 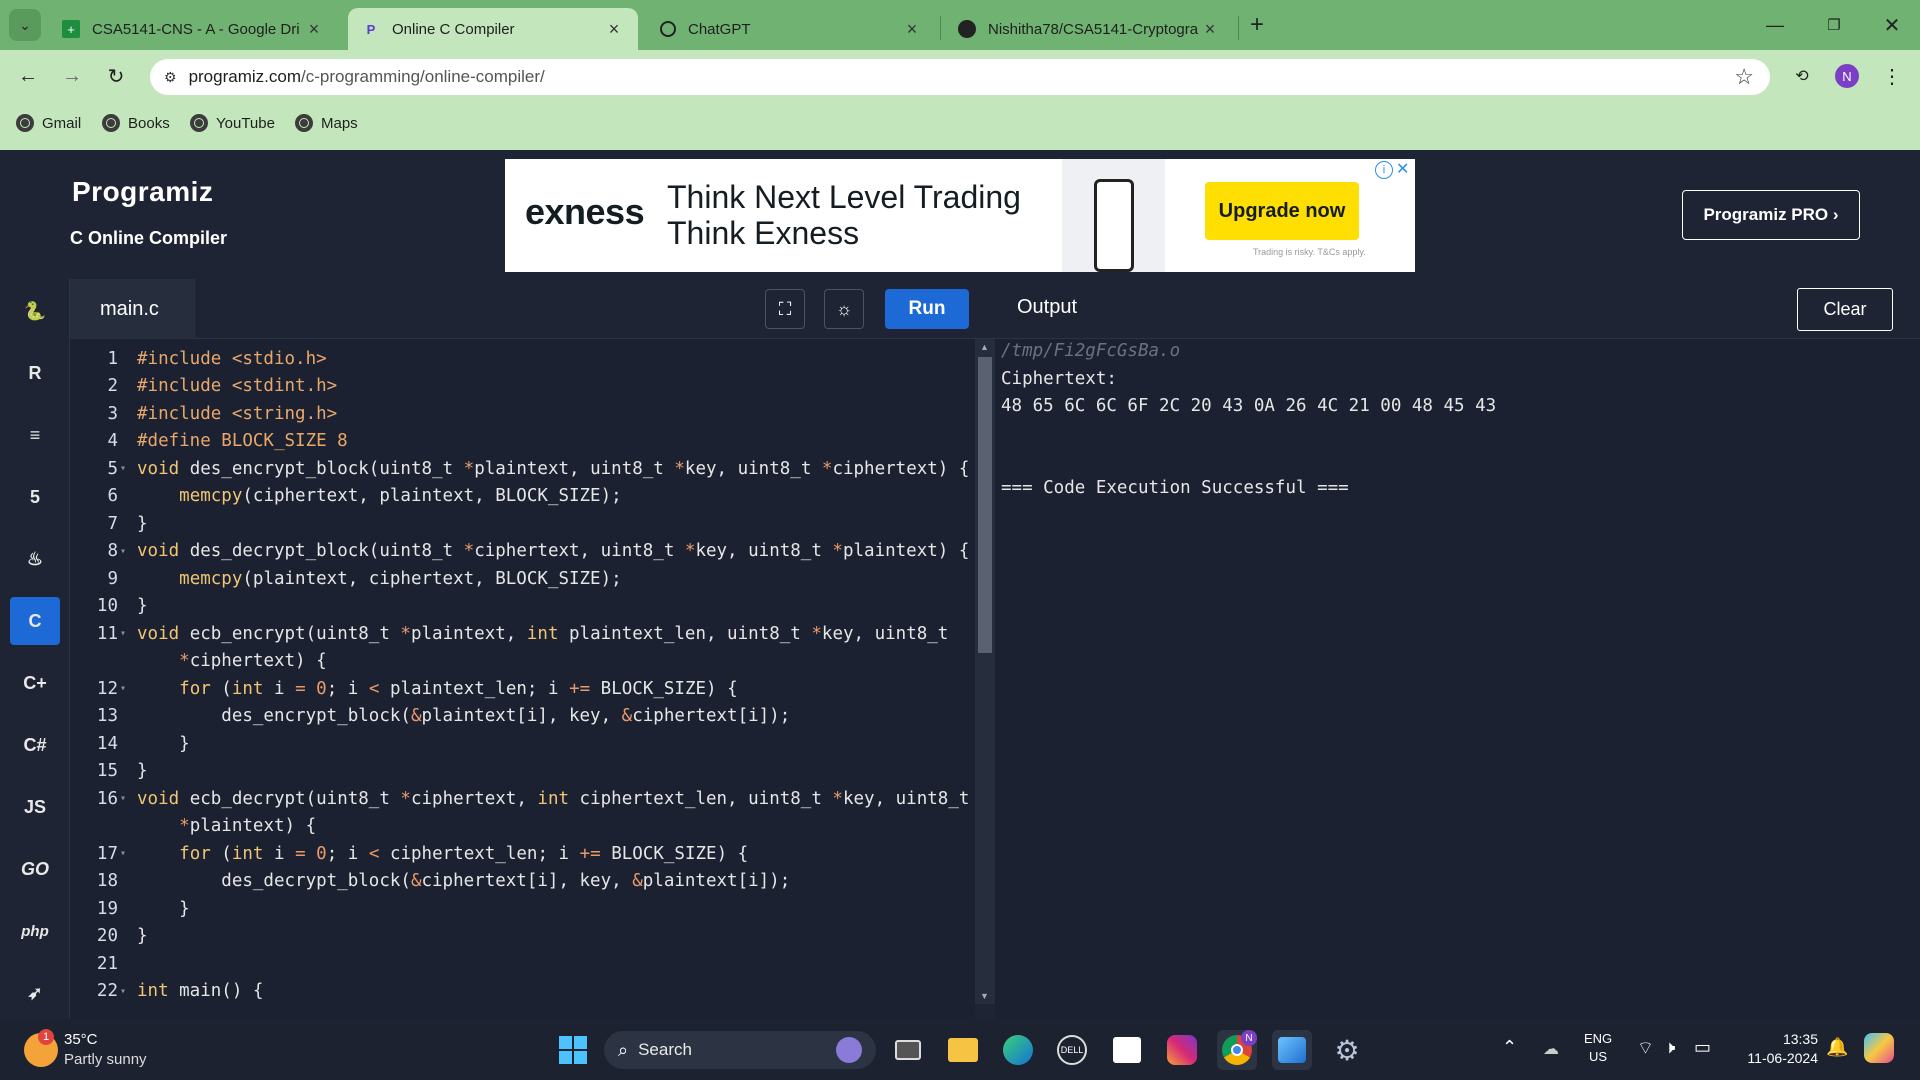 I want to click on file-explorer-icon, so click(x=963, y=1050).